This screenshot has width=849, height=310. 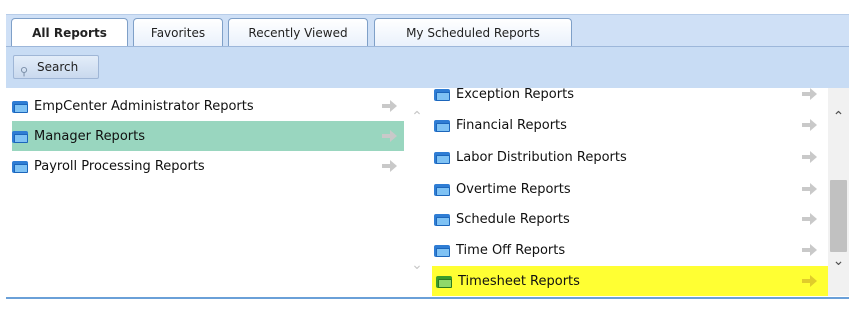 I want to click on scroll-up-icon: ⌃, so click(x=838, y=117).